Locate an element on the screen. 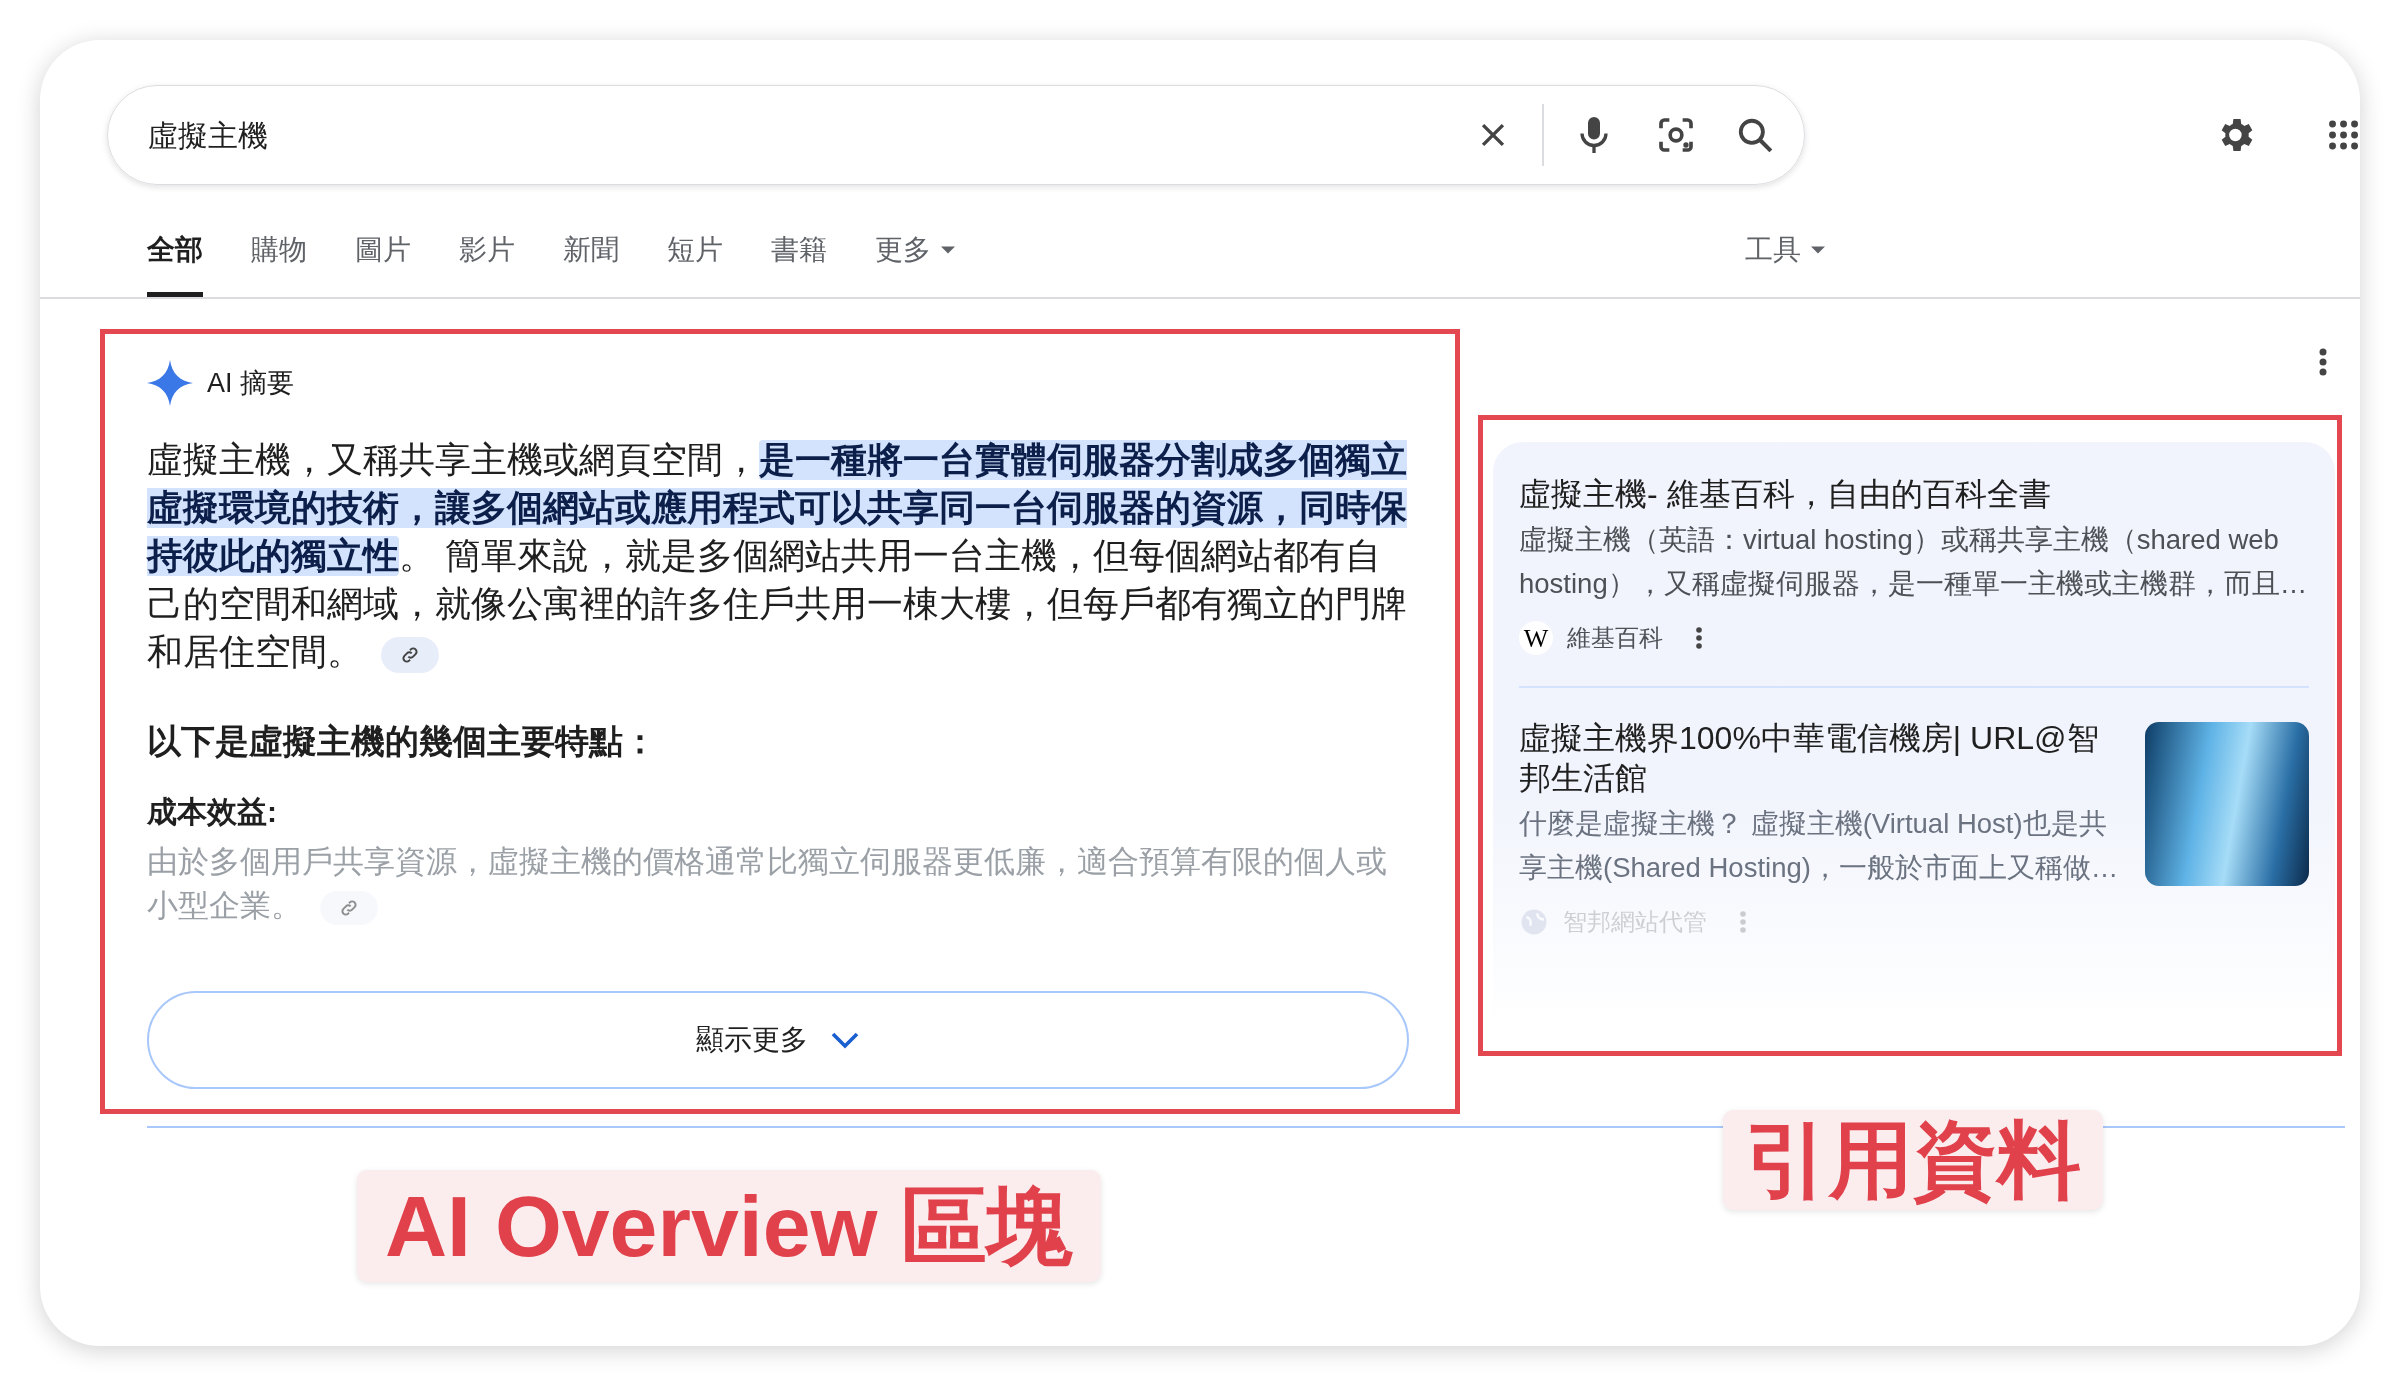  link-button is located at coordinates (410, 654).